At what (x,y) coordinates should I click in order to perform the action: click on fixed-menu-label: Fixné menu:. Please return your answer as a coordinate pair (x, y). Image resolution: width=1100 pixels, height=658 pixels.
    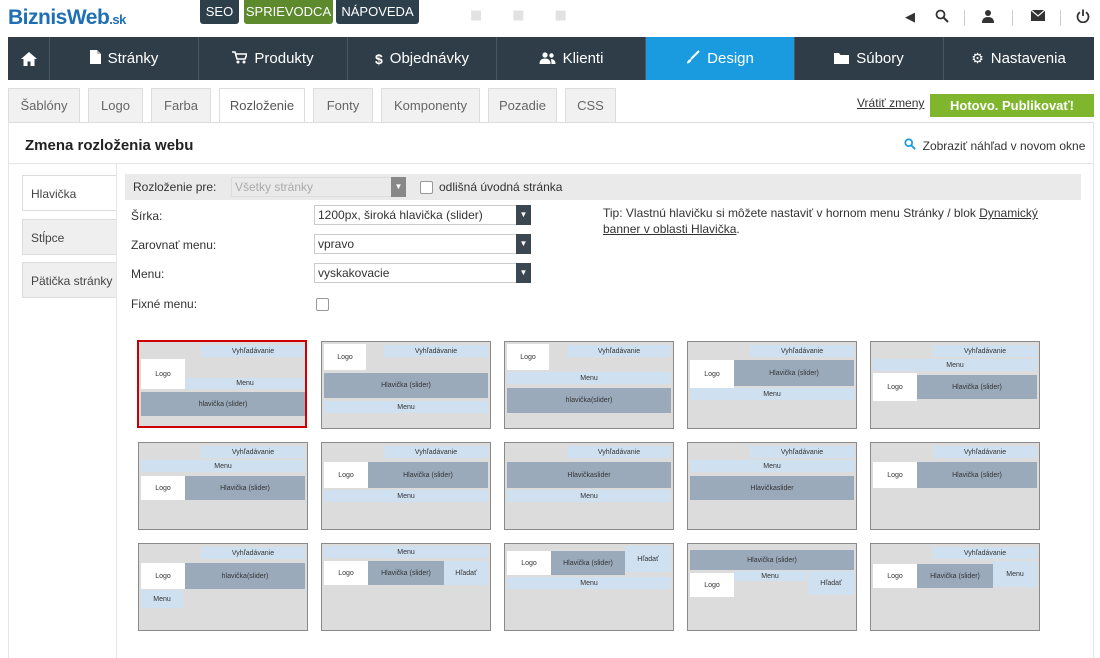
    Looking at the image, I should click on (164, 304).